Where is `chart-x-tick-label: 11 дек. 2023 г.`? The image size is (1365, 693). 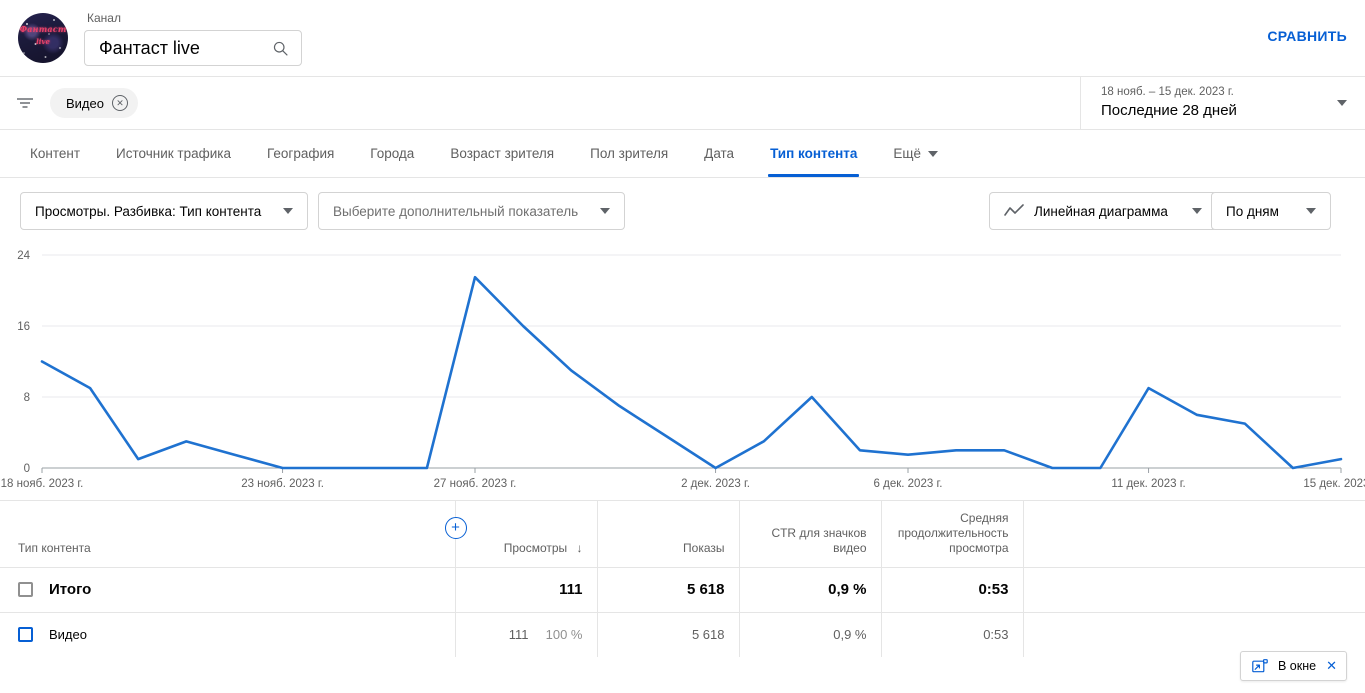 chart-x-tick-label: 11 дек. 2023 г. is located at coordinates (1148, 484).